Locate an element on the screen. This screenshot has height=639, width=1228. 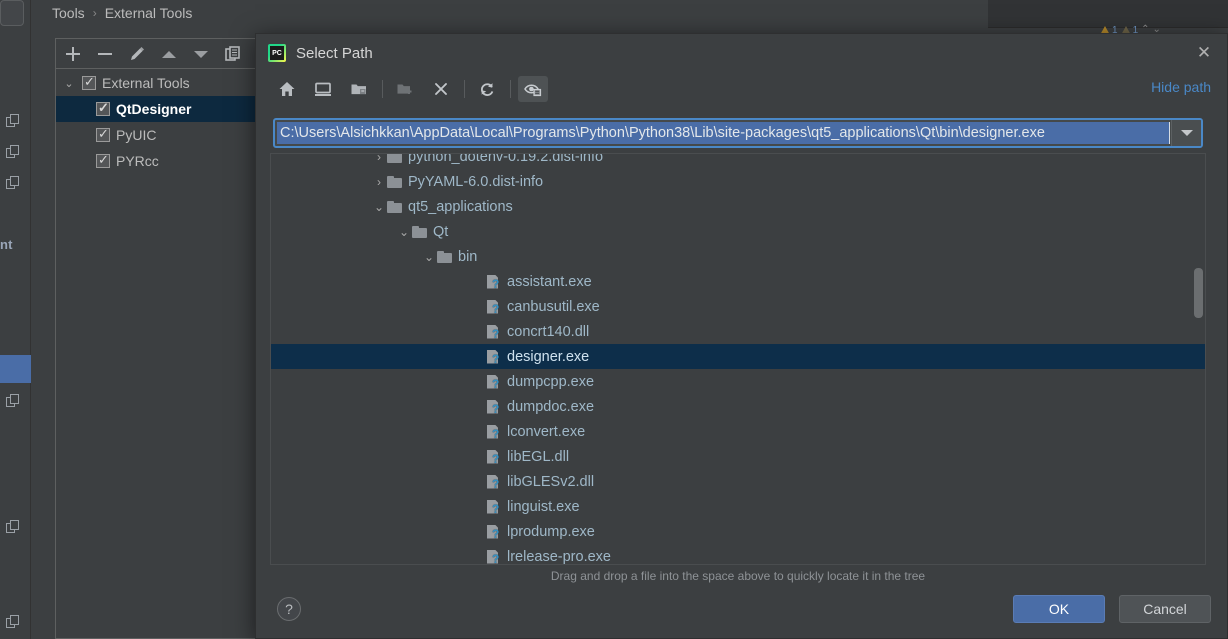
file-tree-row-label: bin is located at coordinates (468, 256).